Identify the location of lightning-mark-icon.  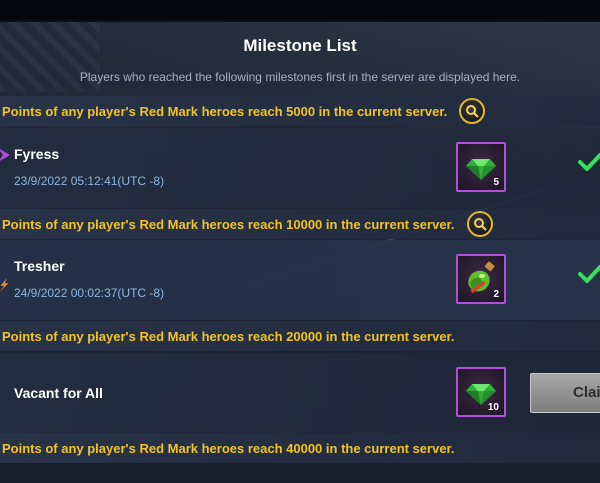
(4, 285).